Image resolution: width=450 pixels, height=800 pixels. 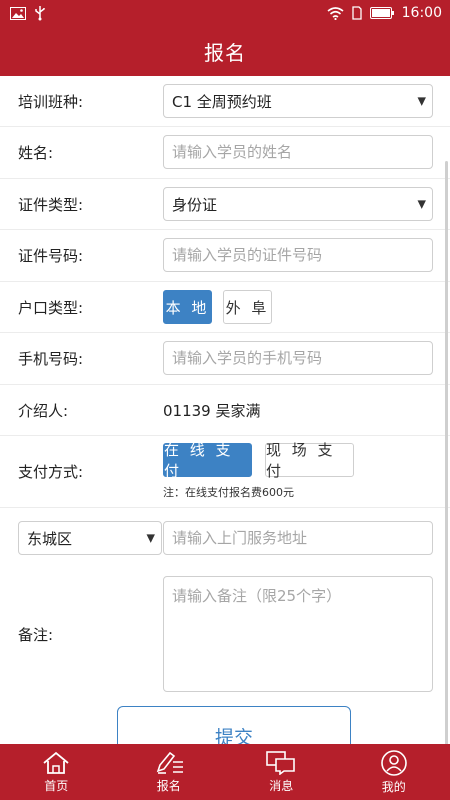 I want to click on tab-profile: 我的, so click(x=394, y=772).